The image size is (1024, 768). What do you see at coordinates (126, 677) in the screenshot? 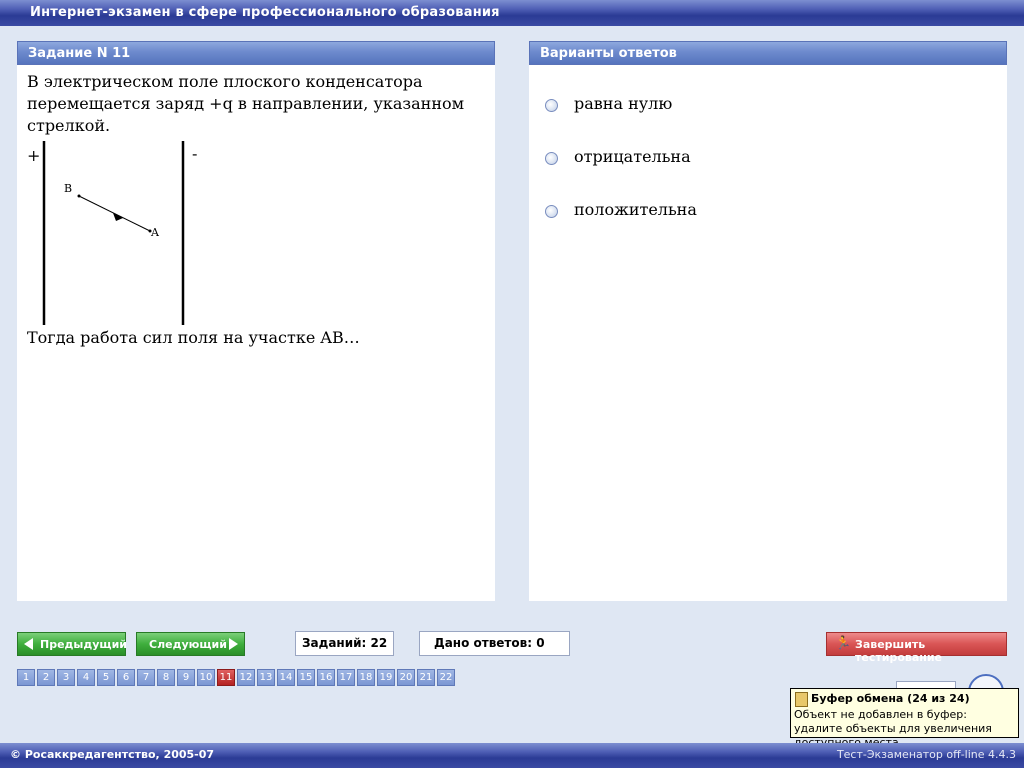
I see `page-button-6: 6` at bounding box center [126, 677].